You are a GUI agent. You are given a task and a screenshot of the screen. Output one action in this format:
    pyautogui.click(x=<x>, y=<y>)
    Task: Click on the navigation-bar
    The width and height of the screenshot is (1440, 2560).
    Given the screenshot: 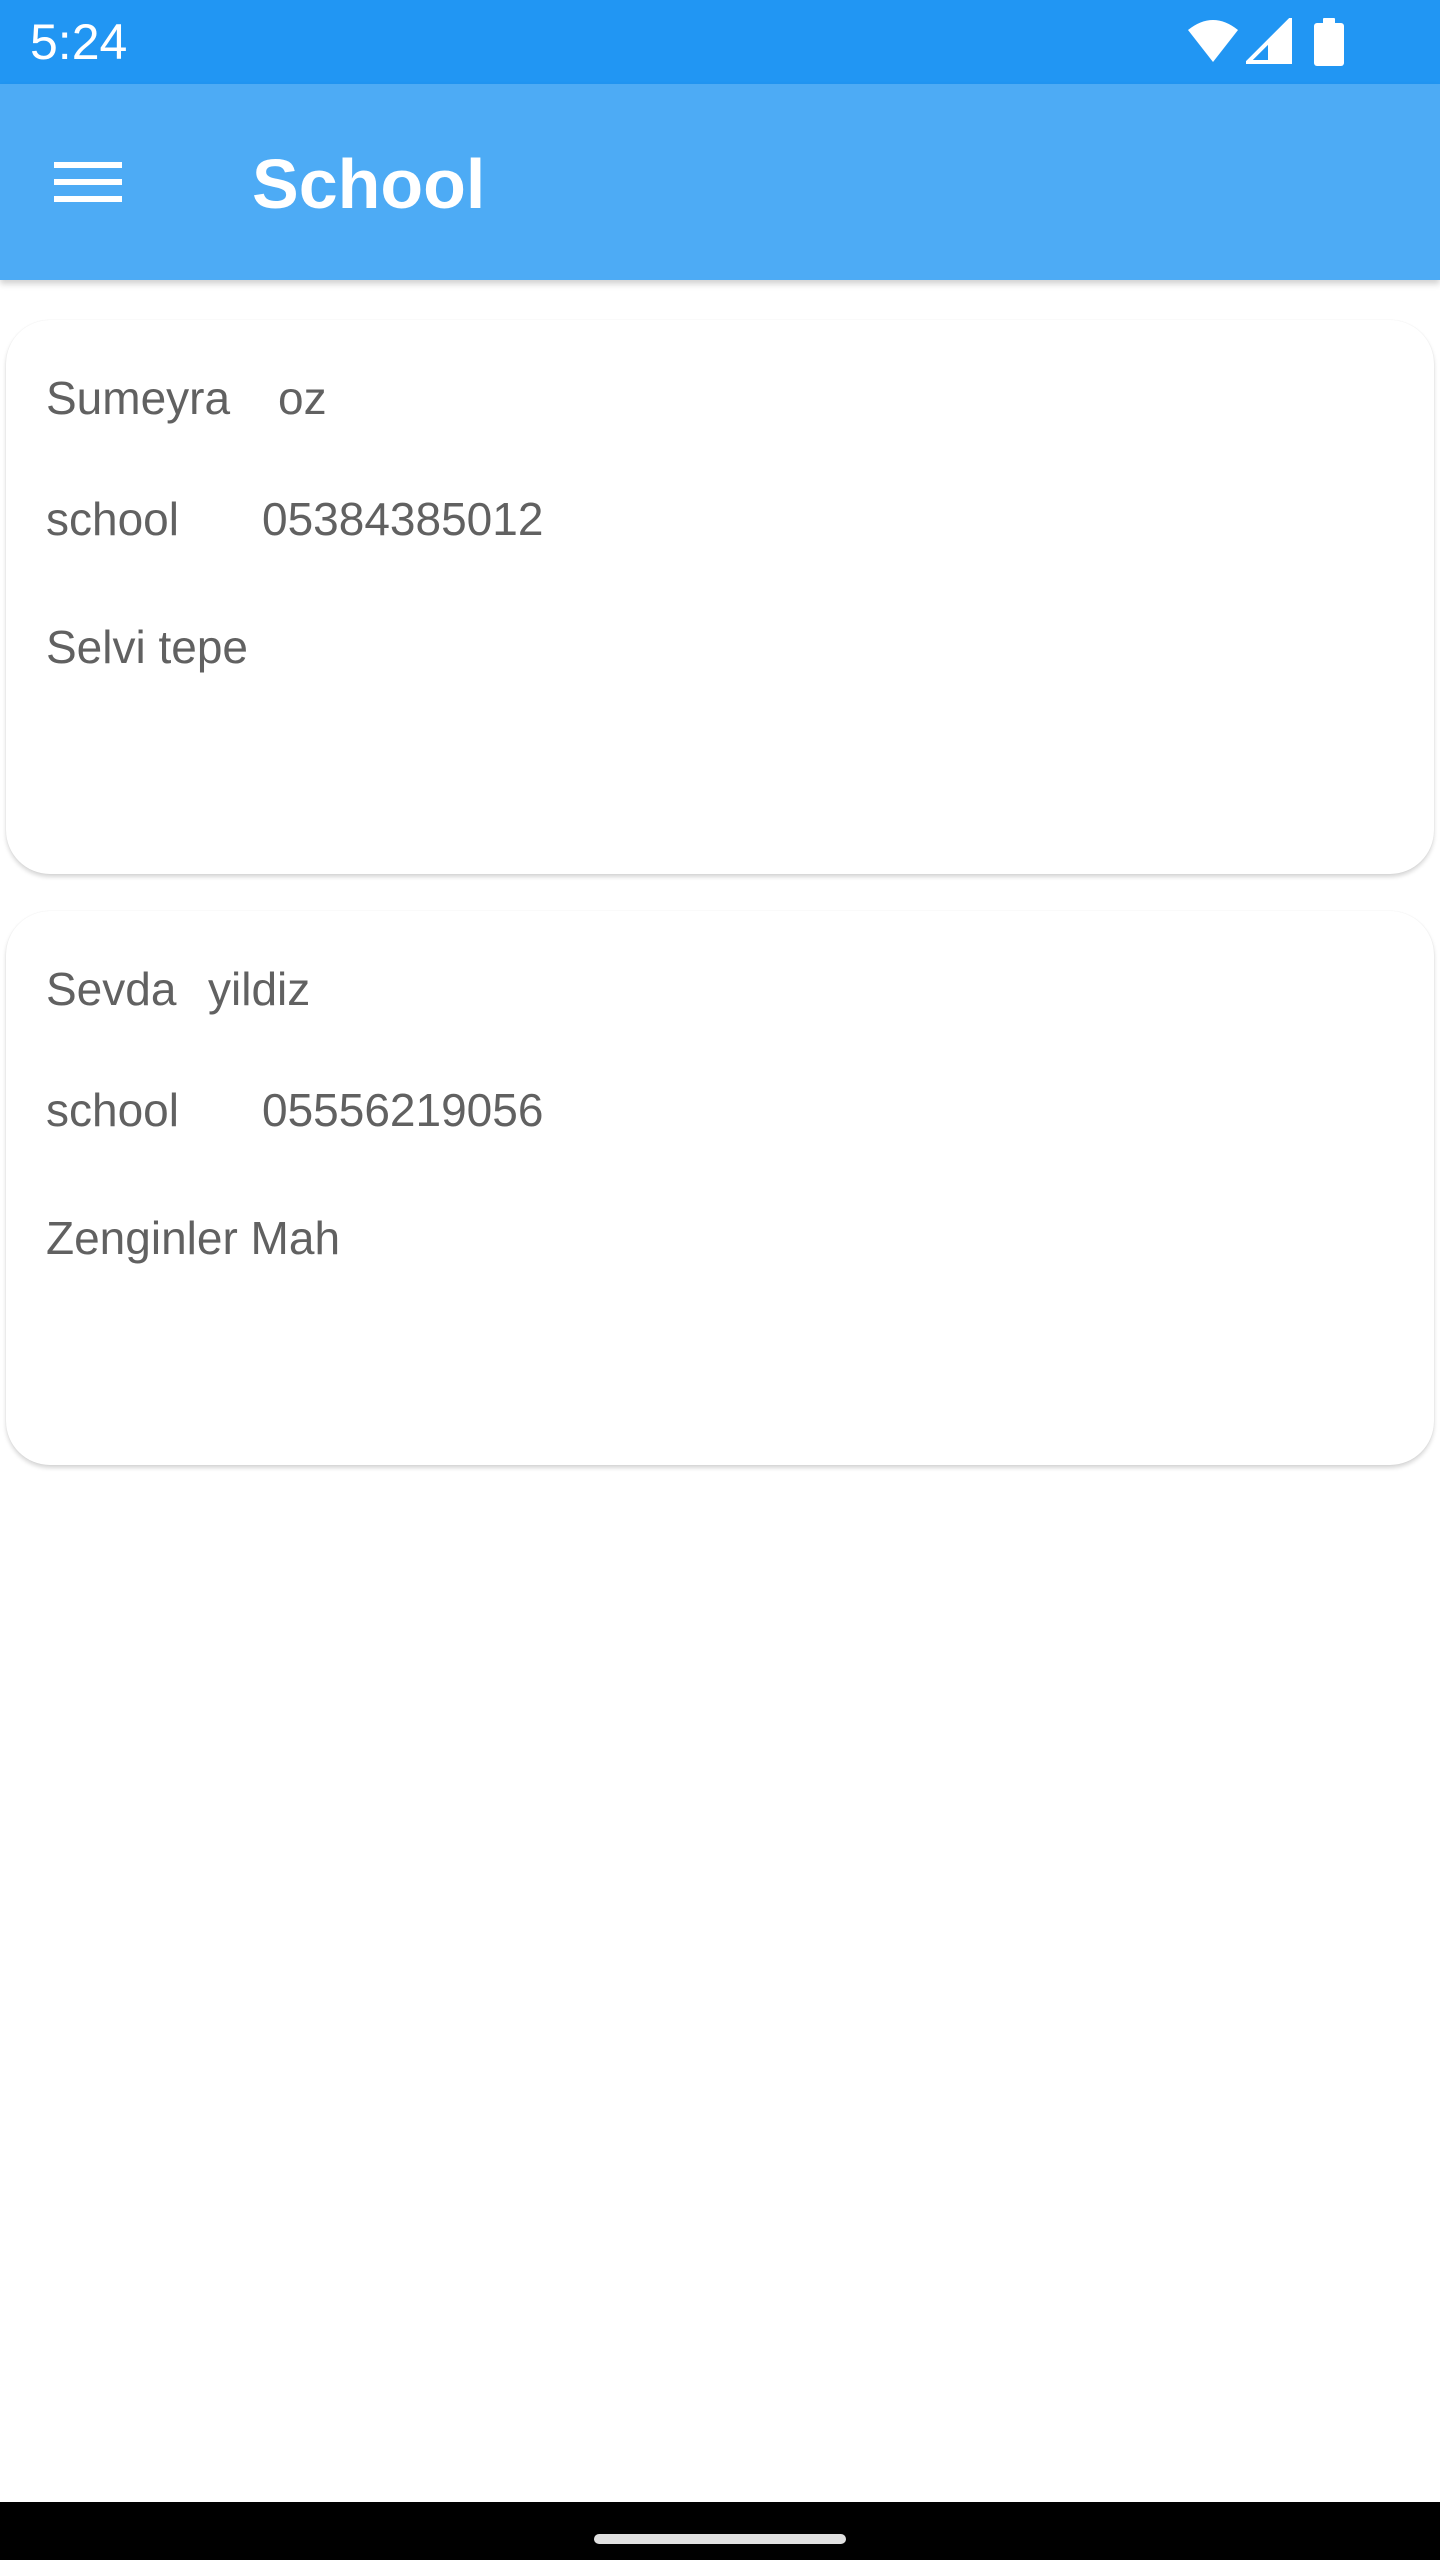 What is the action you would take?
    pyautogui.click(x=720, y=2531)
    